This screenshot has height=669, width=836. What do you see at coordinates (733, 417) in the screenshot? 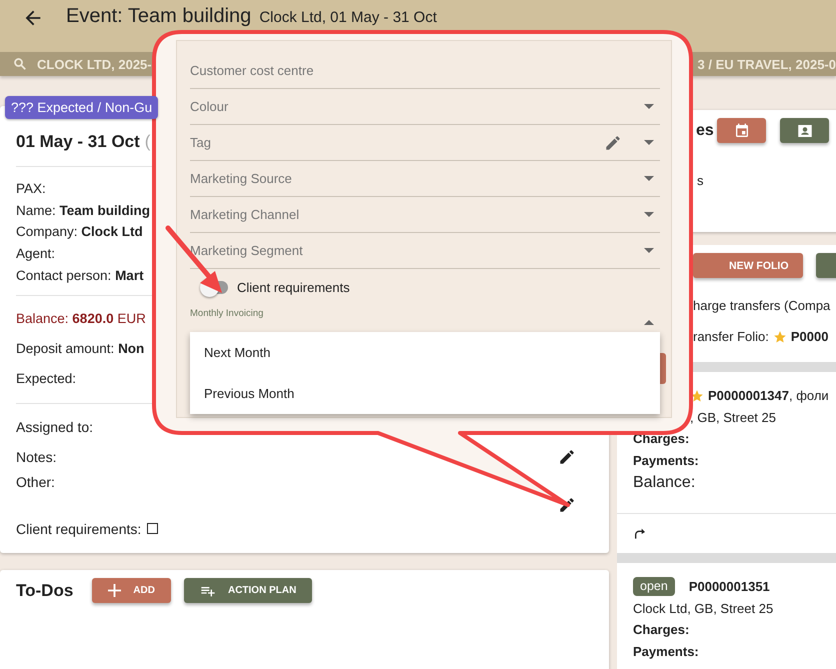
I see `folio-address: , GB, Street 25` at bounding box center [733, 417].